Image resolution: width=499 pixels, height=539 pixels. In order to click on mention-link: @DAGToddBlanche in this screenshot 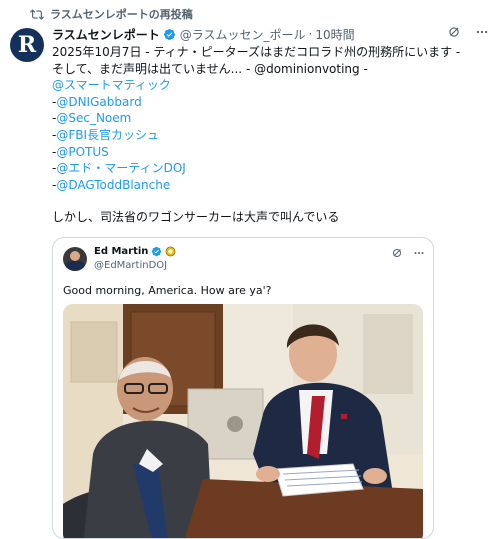, I will do `click(113, 185)`.